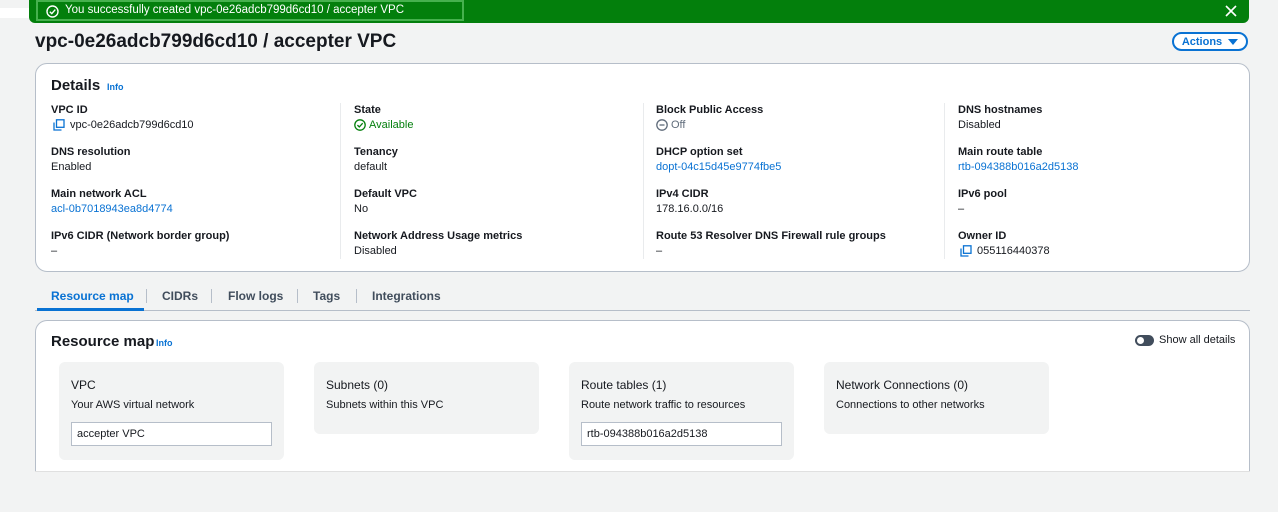  What do you see at coordinates (15, 13) in the screenshot?
I see `left-panel-stub` at bounding box center [15, 13].